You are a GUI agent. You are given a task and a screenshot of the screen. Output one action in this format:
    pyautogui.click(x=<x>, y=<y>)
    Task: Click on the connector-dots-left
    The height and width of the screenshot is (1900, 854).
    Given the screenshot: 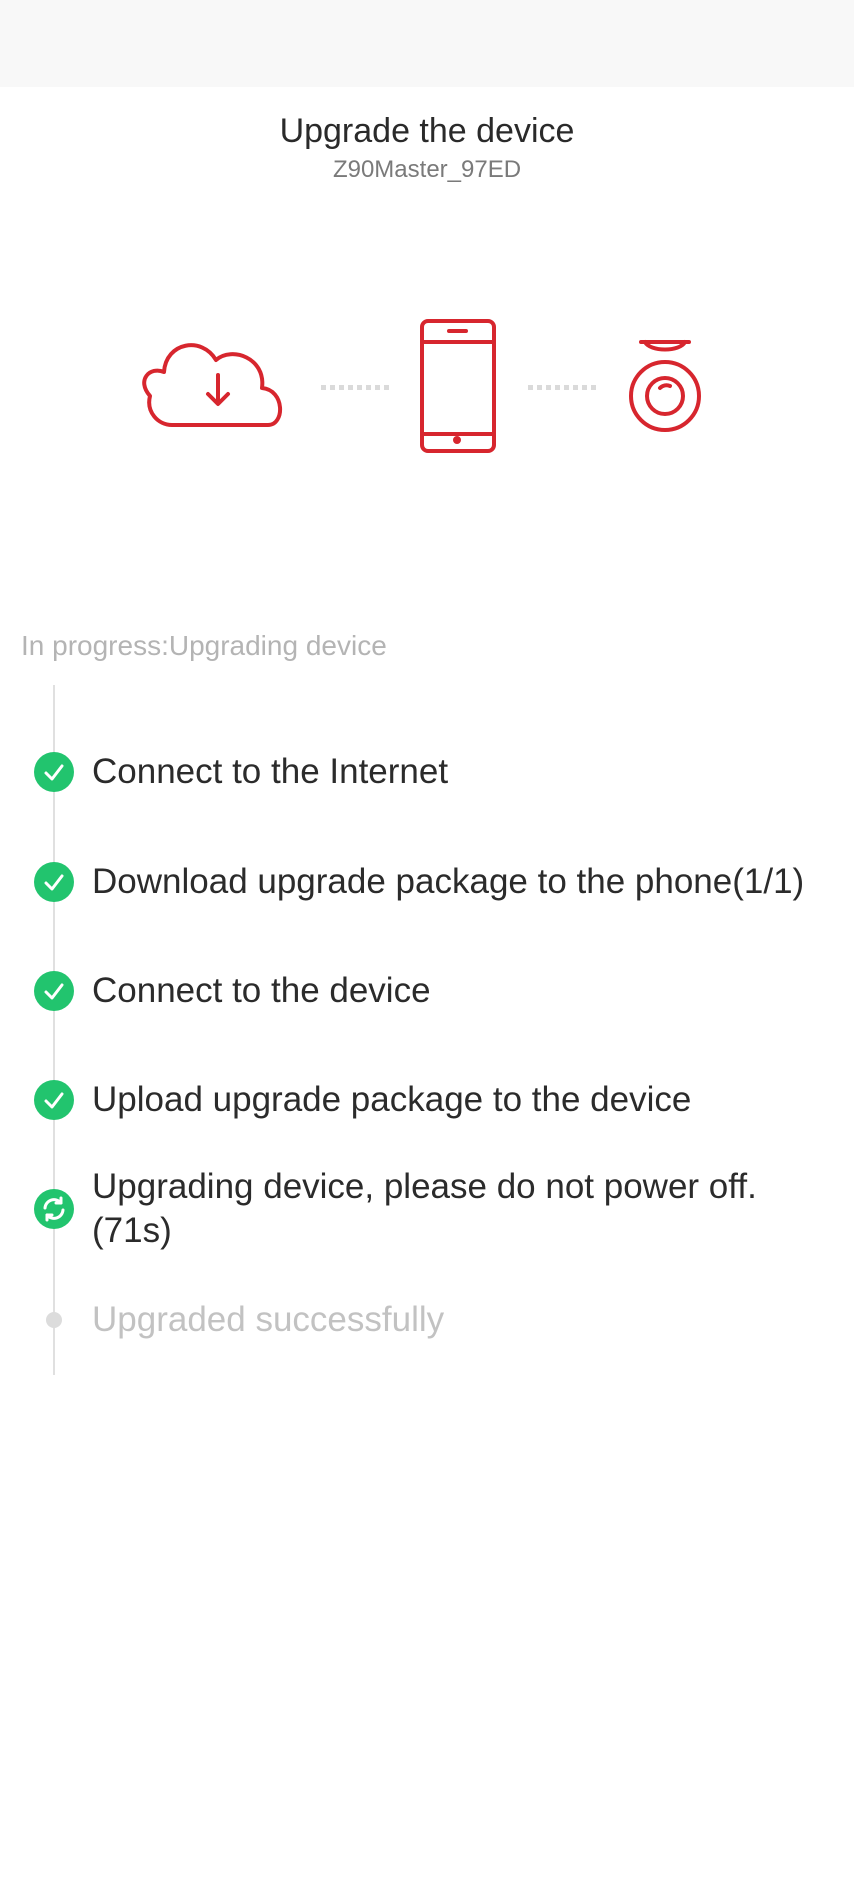 What is the action you would take?
    pyautogui.click(x=355, y=387)
    